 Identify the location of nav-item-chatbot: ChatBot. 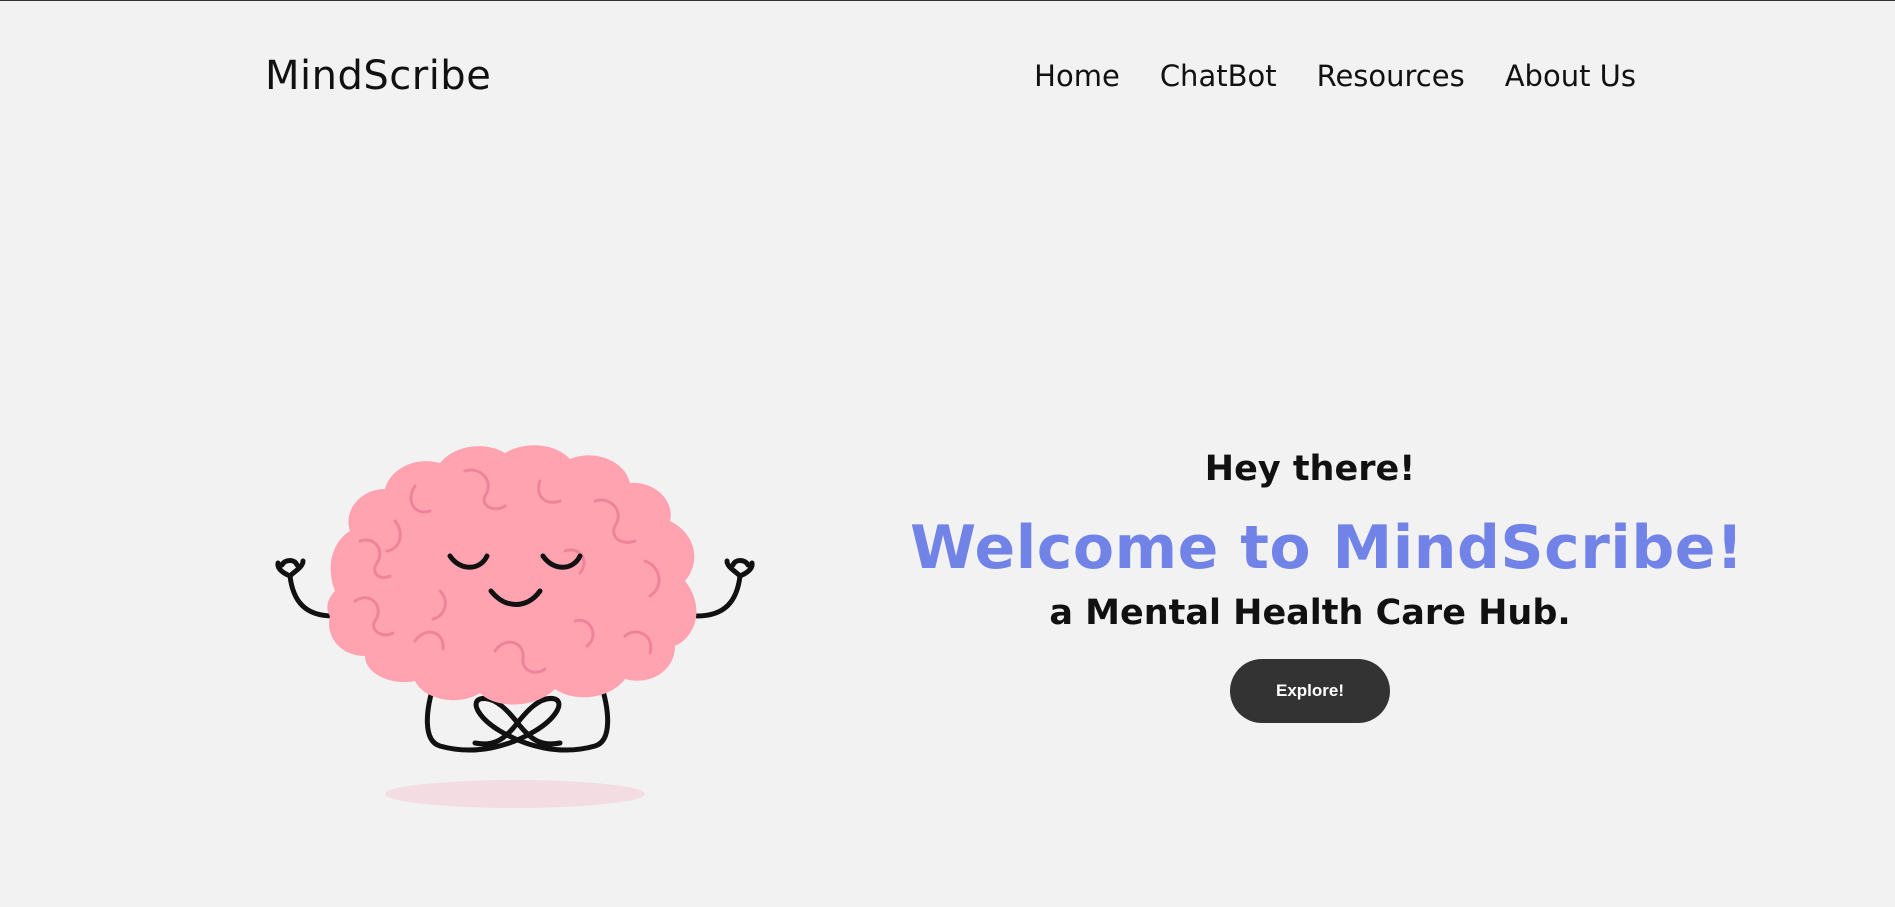
(1218, 76).